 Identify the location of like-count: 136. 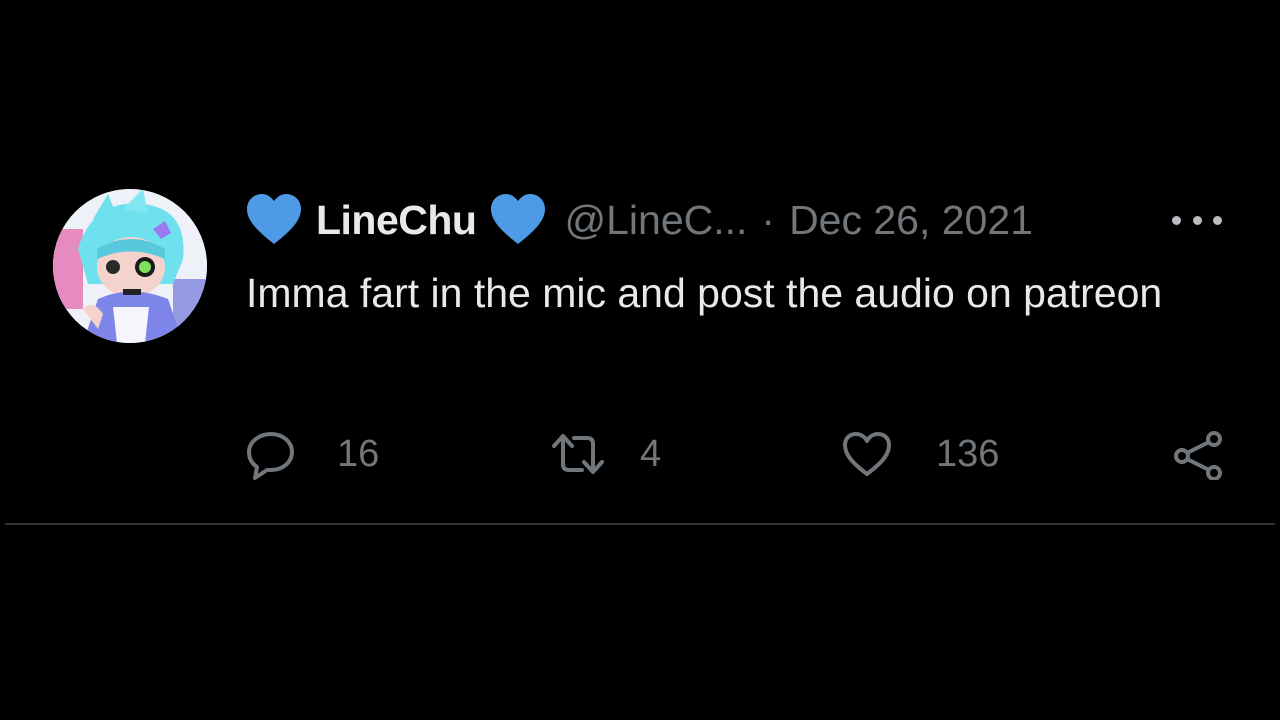
(968, 453).